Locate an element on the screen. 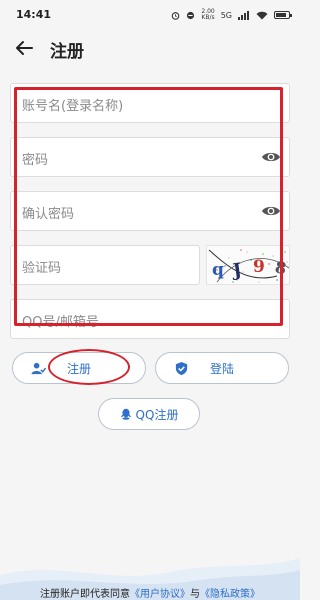 This screenshot has width=320, height=600. captcha-image: q J 9 8 is located at coordinates (248, 265).